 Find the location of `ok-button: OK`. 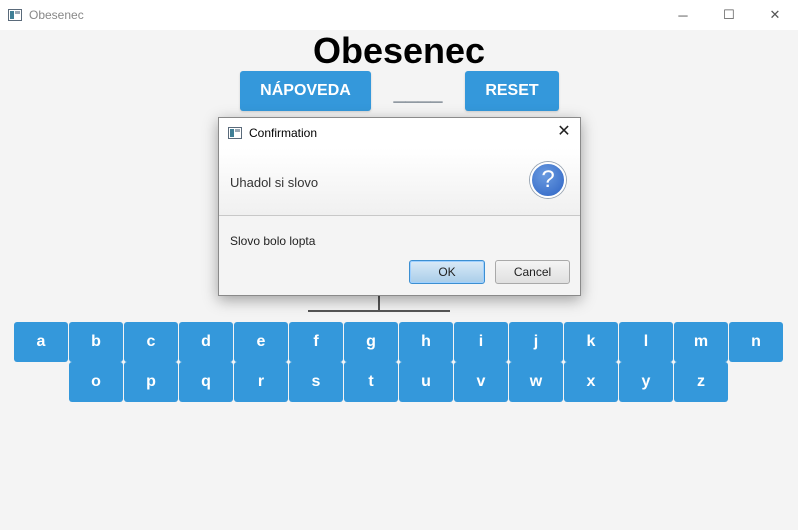

ok-button: OK is located at coordinates (447, 272).